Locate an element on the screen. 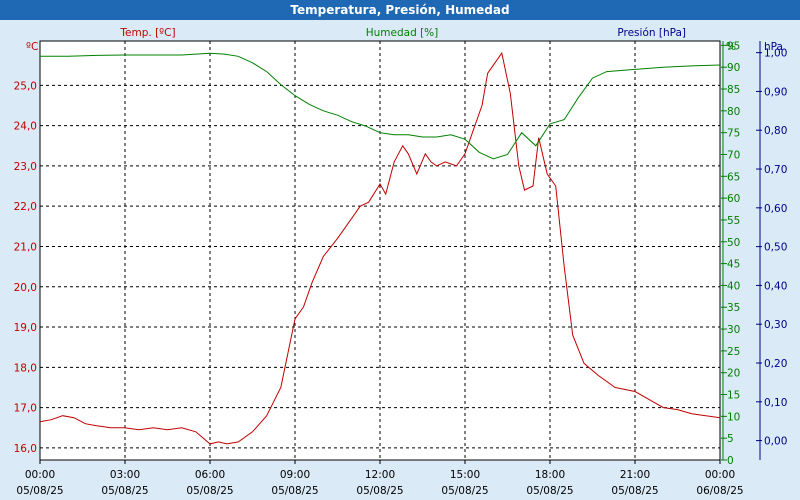 This screenshot has height=500, width=800. x-tick-time: 15:00 is located at coordinates (465, 475).